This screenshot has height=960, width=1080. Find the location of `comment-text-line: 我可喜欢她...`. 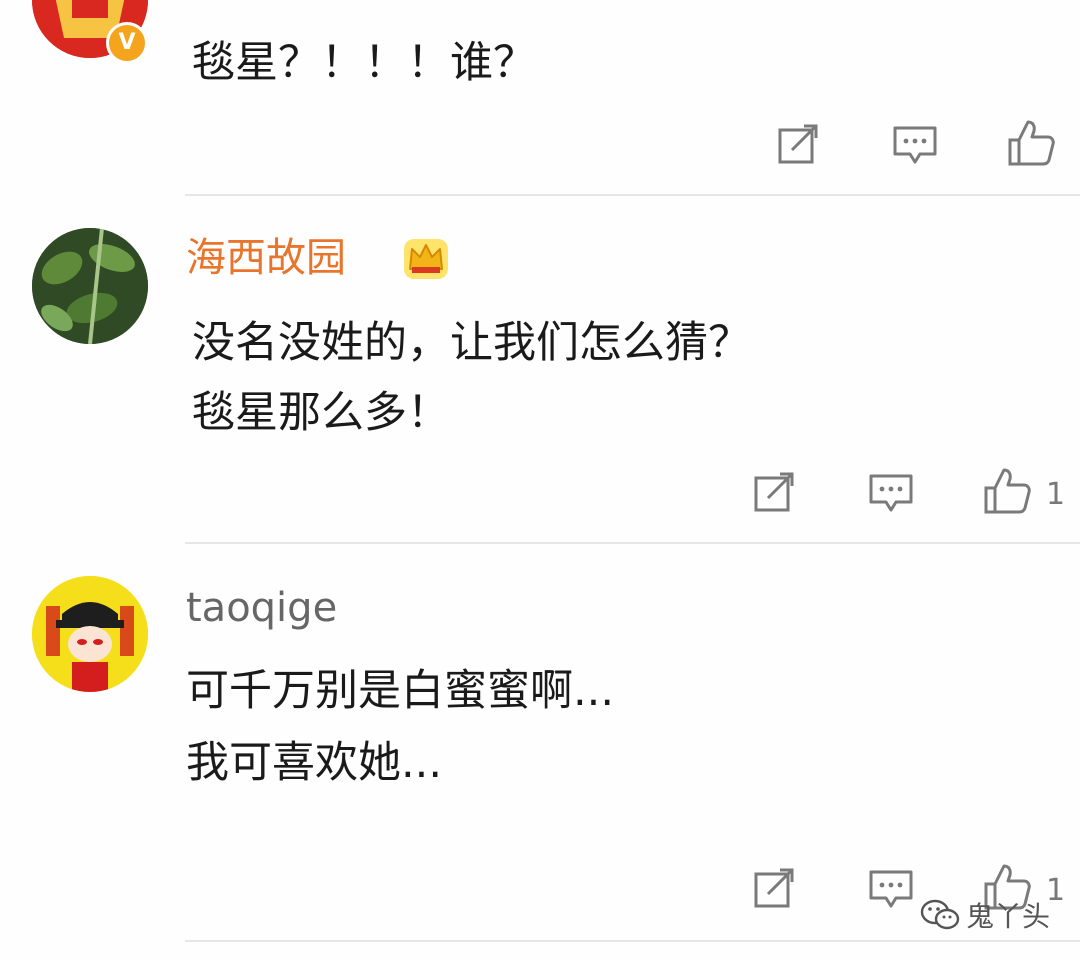

comment-text-line: 我可喜欢她... is located at coordinates (314, 763).